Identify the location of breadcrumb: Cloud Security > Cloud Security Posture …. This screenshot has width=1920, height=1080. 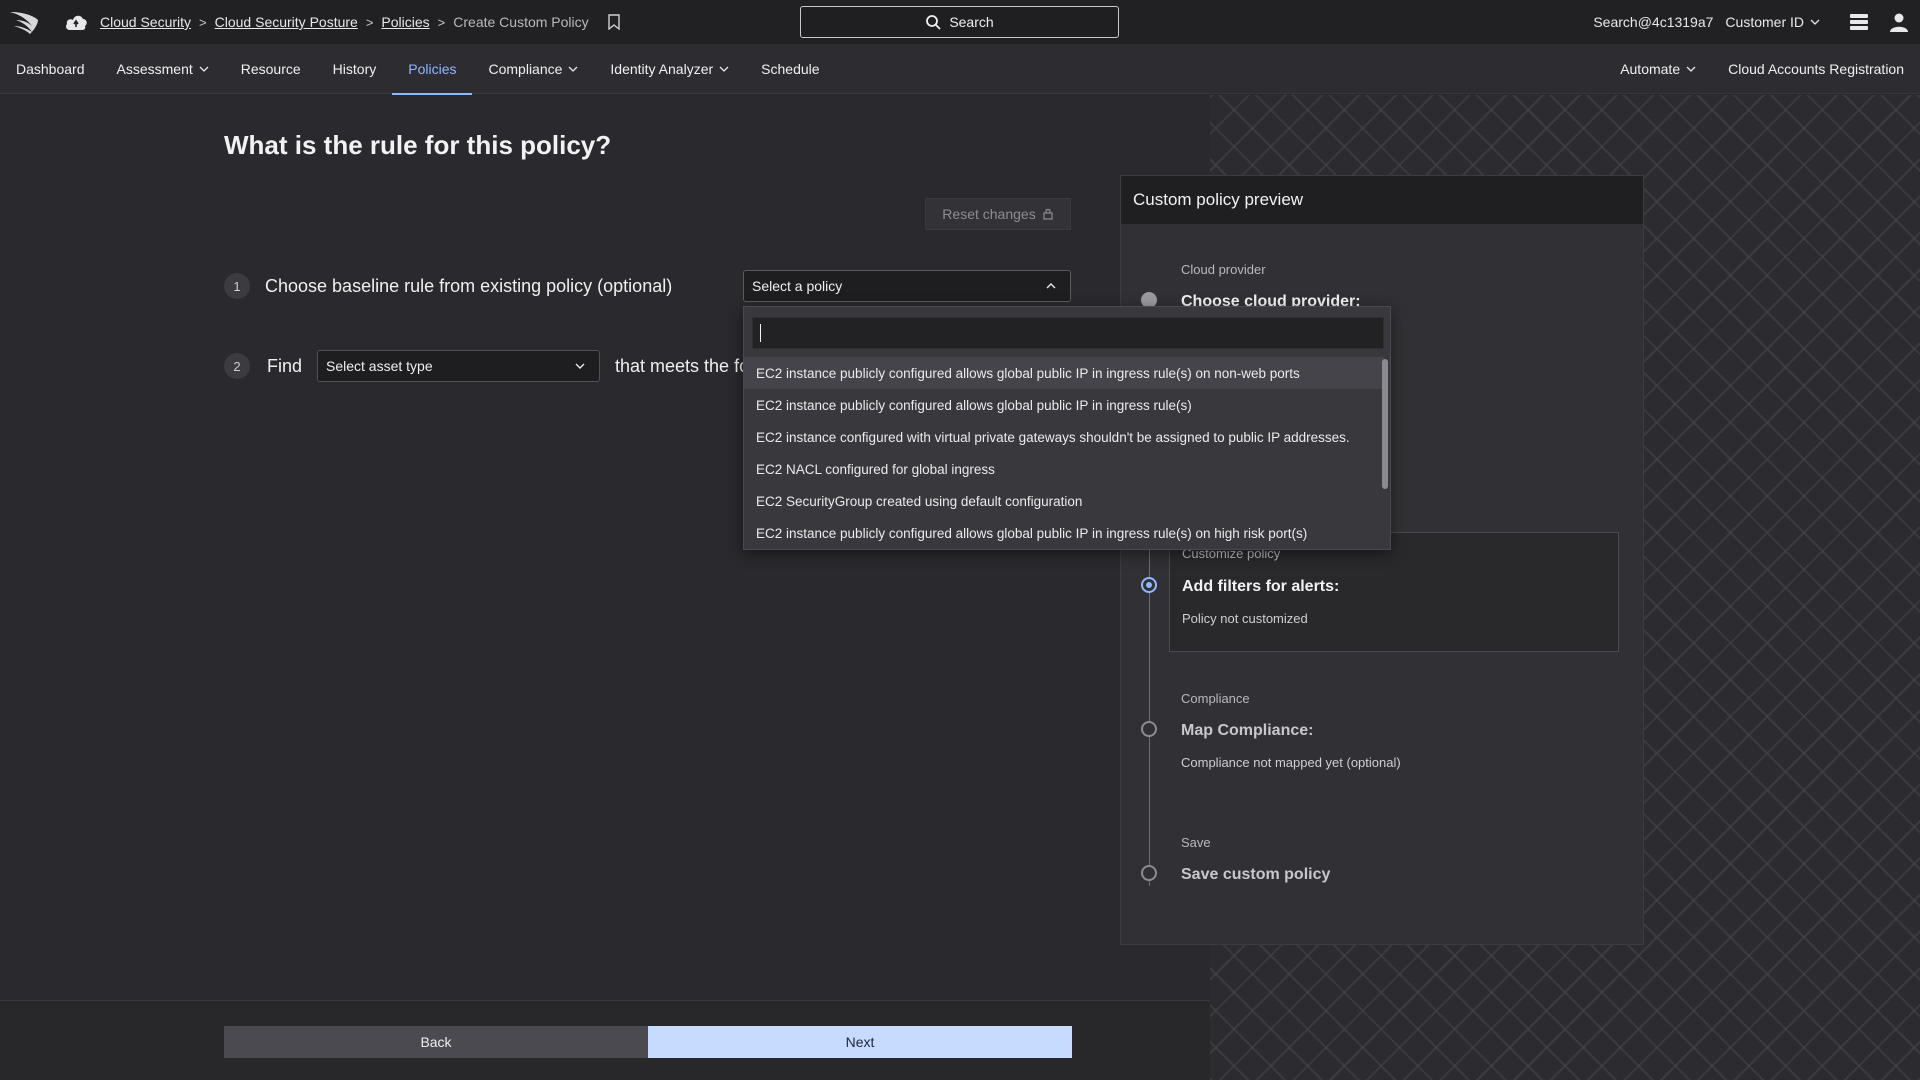
(360, 22).